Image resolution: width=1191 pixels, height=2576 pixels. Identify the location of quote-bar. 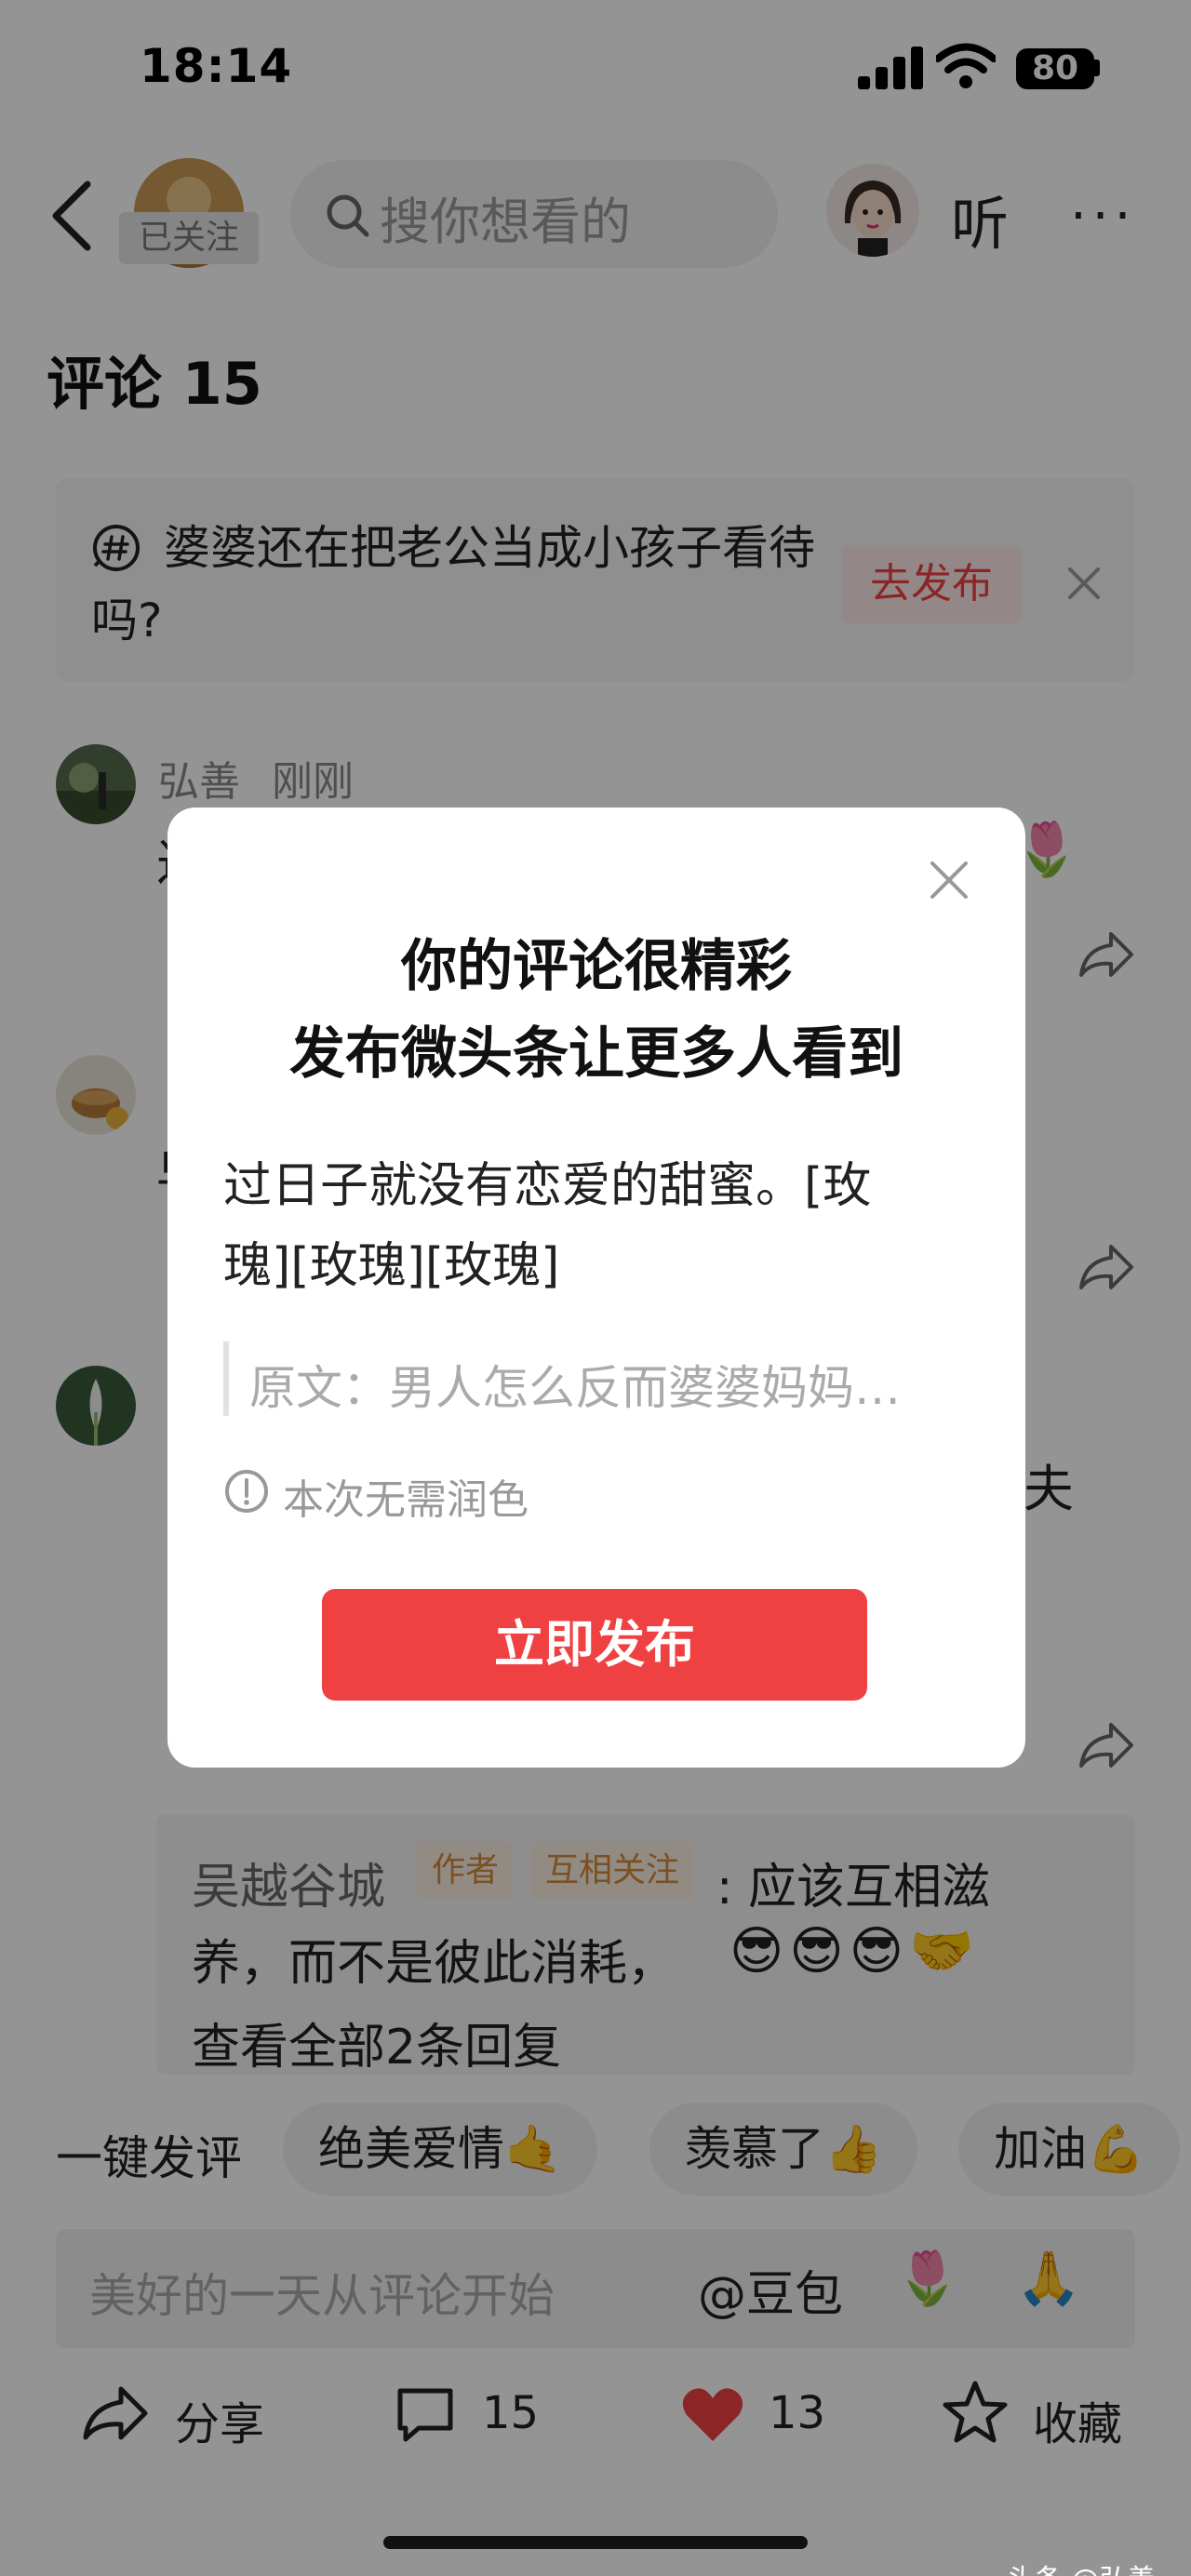
(226, 1378).